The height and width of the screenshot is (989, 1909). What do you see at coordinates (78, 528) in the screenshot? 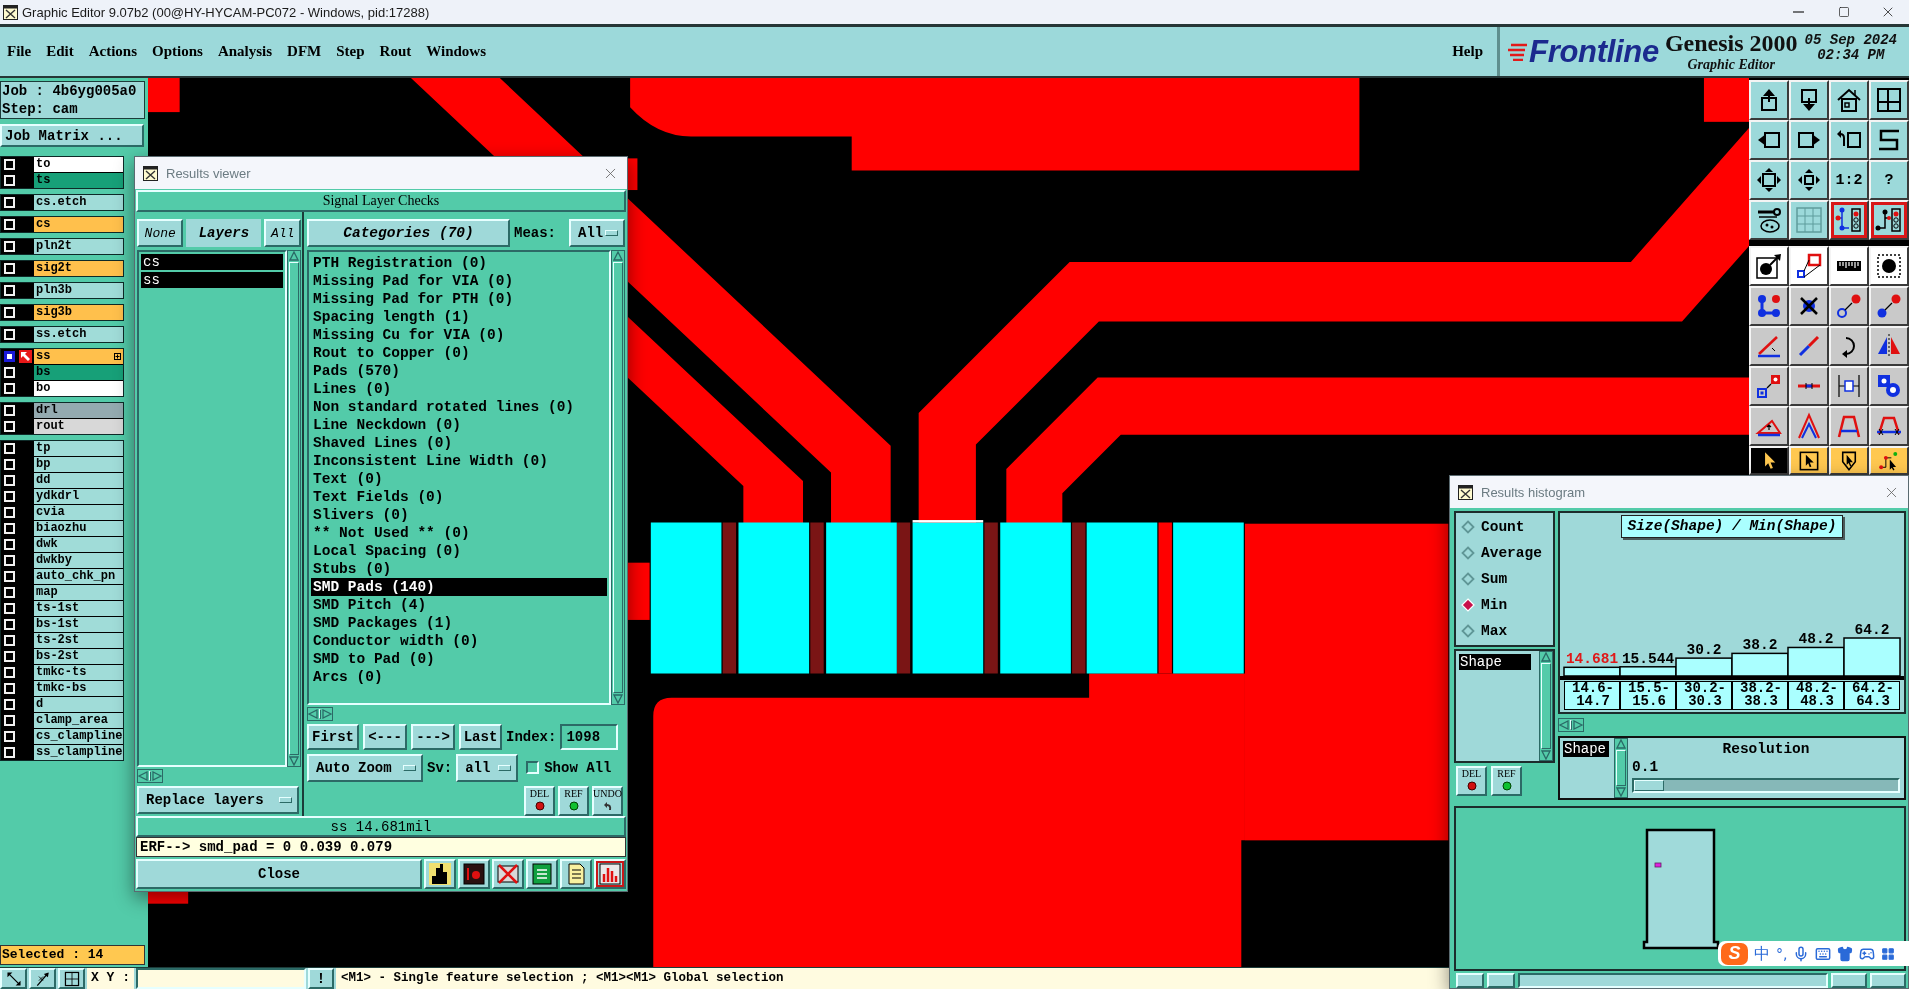
I see `layer-name: biaozhu` at bounding box center [78, 528].